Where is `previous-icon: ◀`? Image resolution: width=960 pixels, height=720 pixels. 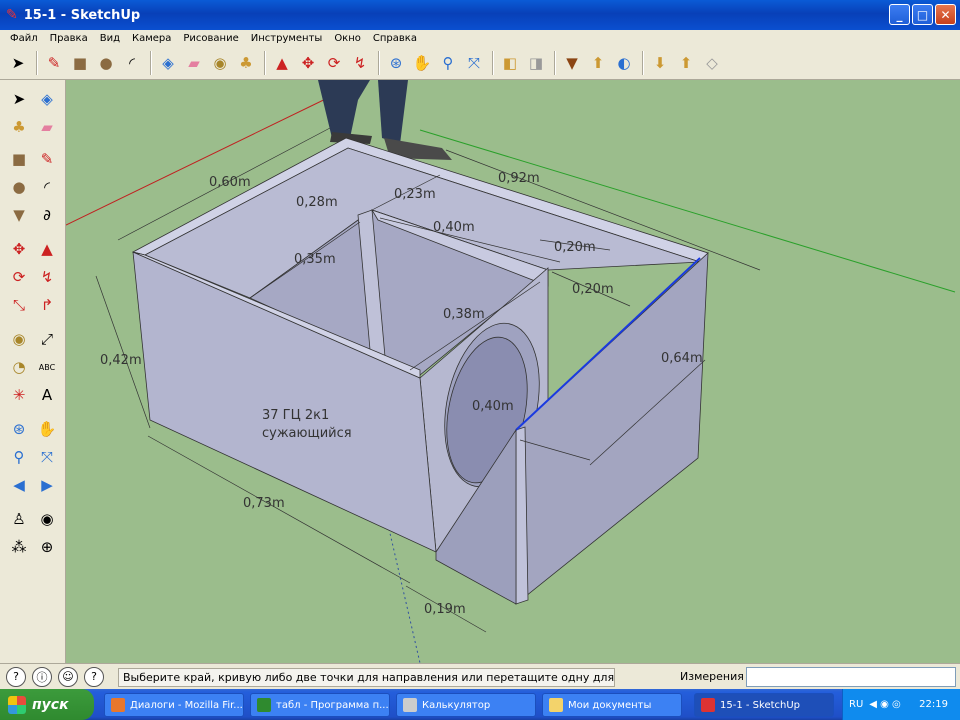
previous-icon: ◀ is located at coordinates (19, 485).